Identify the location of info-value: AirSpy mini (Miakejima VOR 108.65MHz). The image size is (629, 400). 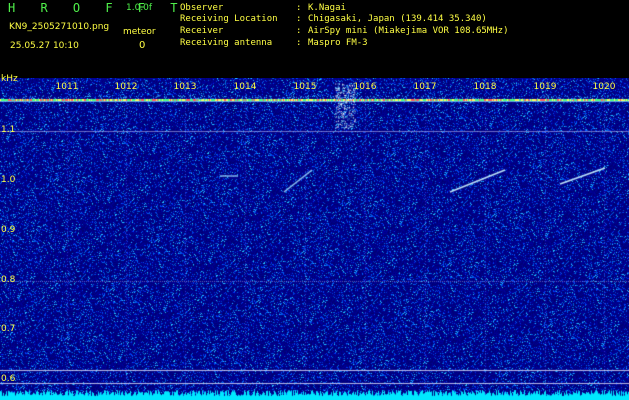
(408, 31).